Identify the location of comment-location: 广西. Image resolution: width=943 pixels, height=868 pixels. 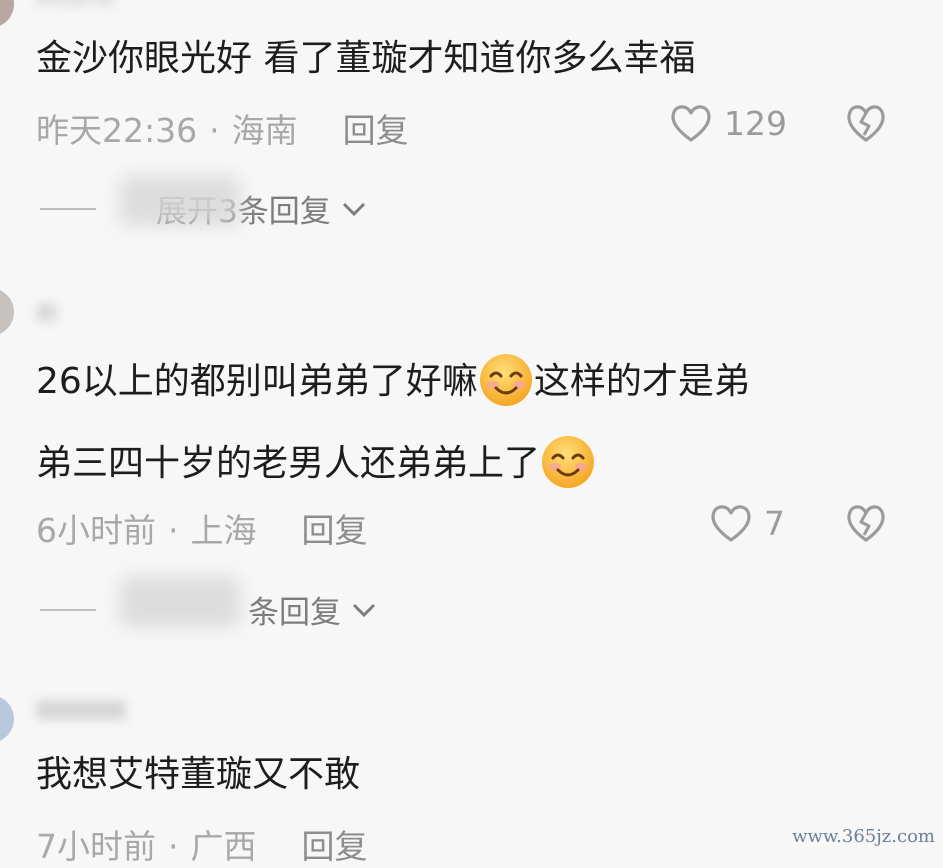
(223, 846).